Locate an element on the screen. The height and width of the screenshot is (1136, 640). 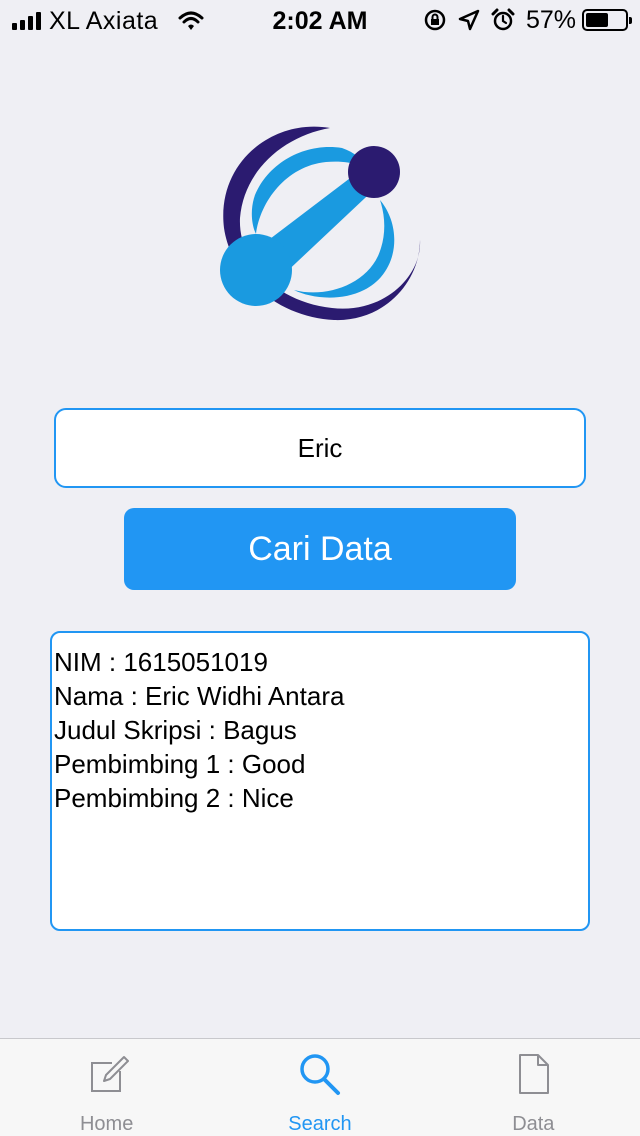
result-line-nim: NIM : 1615051019 is located at coordinates (161, 662).